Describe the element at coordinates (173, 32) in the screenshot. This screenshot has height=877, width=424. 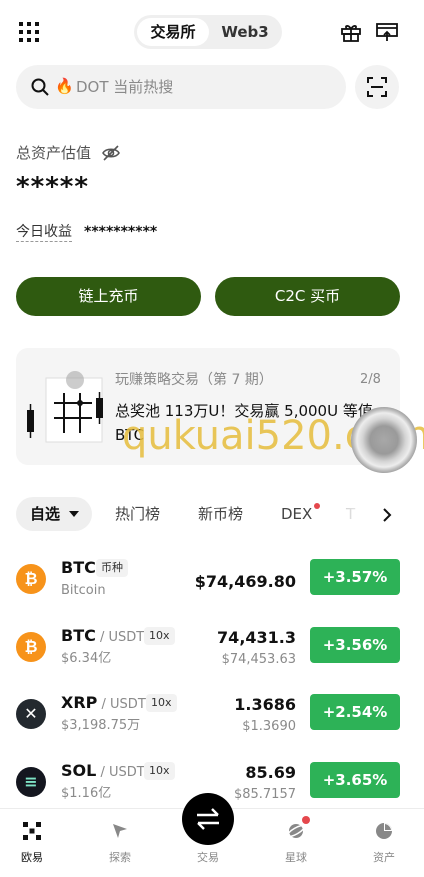
I see `tab-exchange: 交易所` at that location.